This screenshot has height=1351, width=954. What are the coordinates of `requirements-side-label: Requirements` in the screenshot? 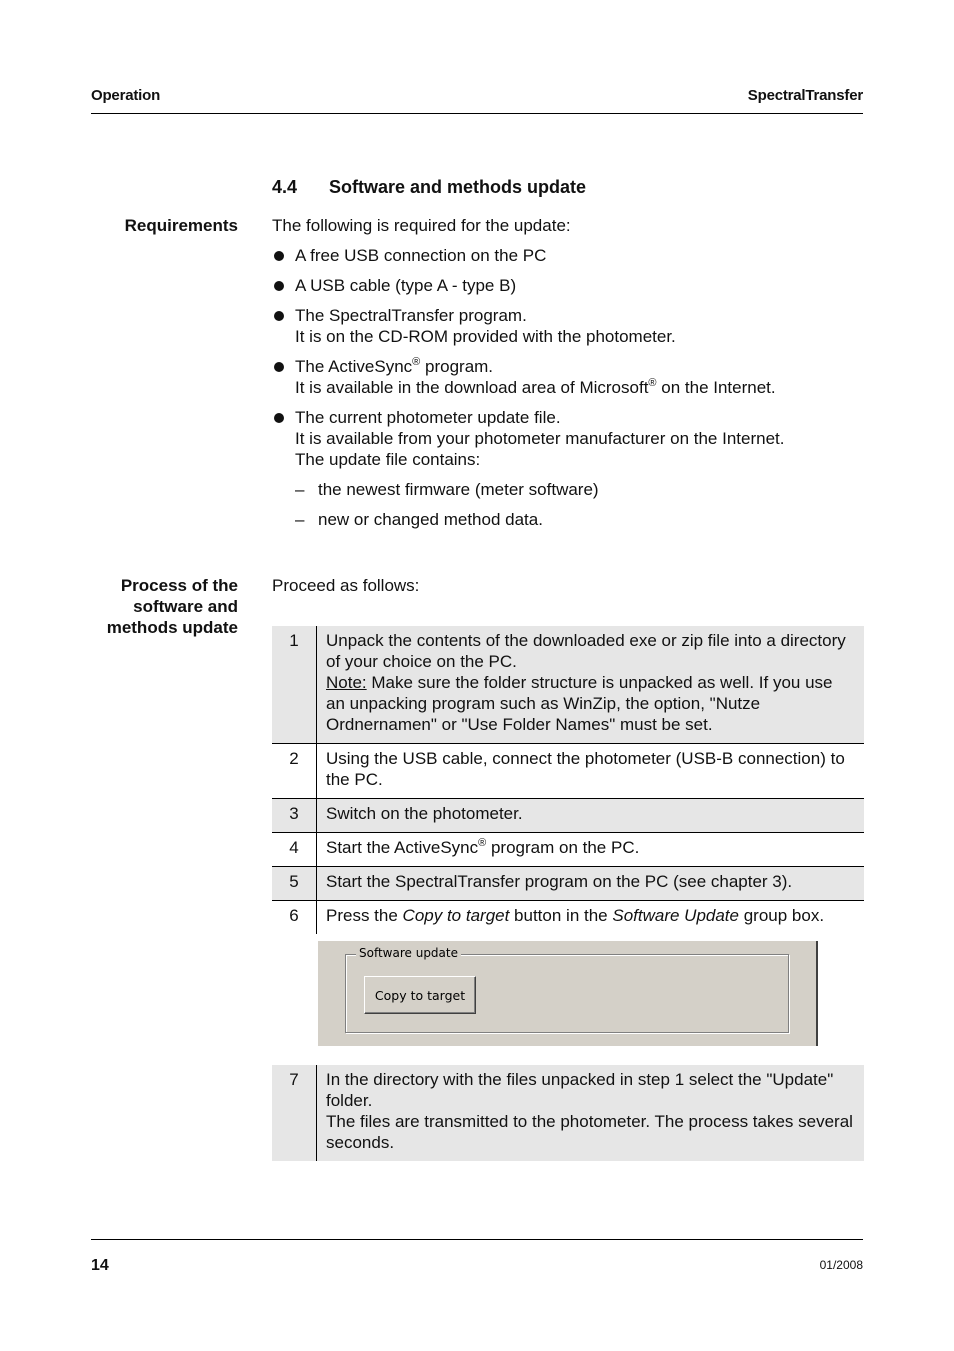 It's located at (181, 225).